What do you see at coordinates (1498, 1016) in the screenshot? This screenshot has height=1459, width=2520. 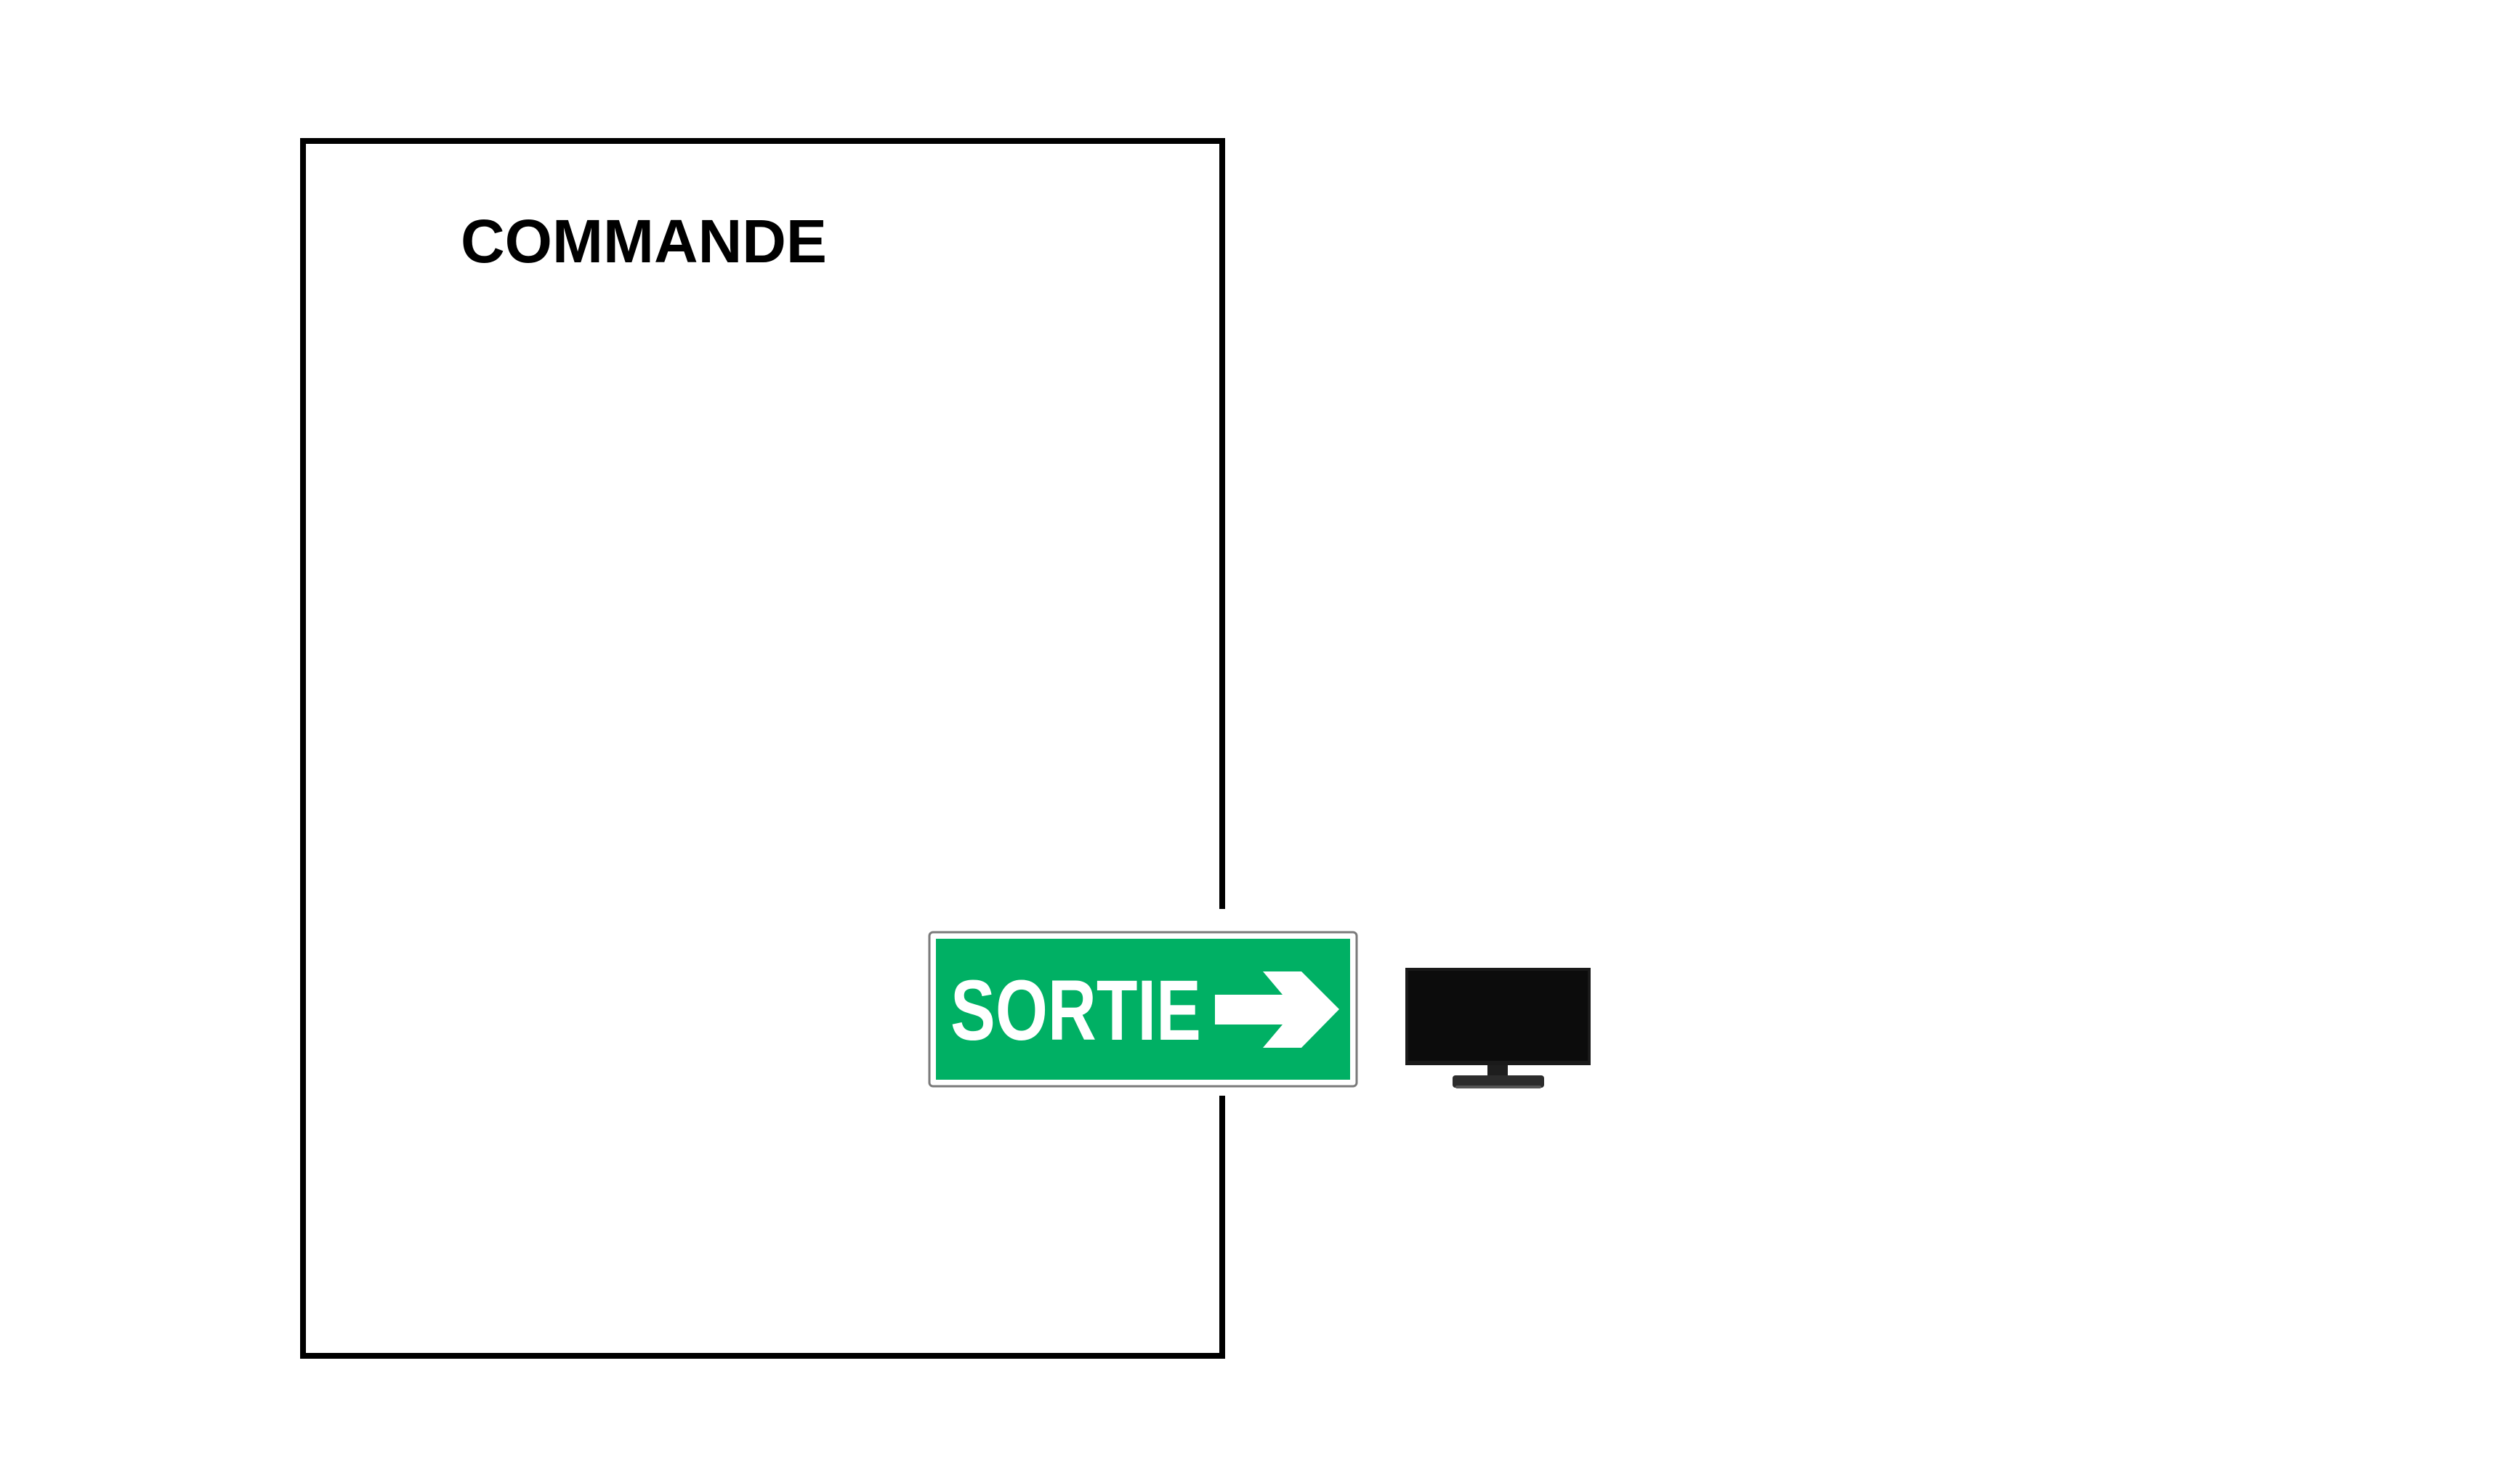 I see `monitor-screen` at bounding box center [1498, 1016].